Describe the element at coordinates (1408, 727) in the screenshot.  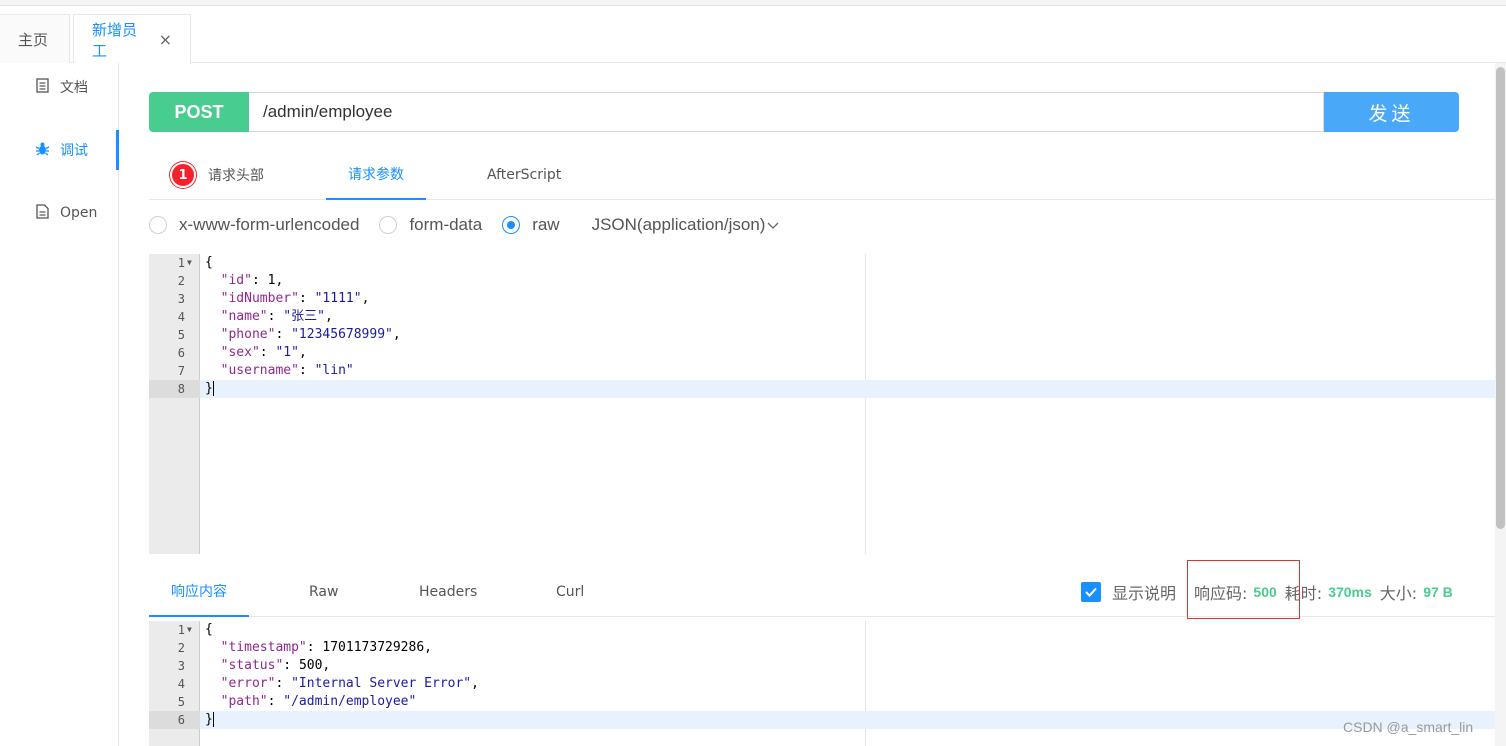
I see `watermark: CSDN @a_smart_lin` at that location.